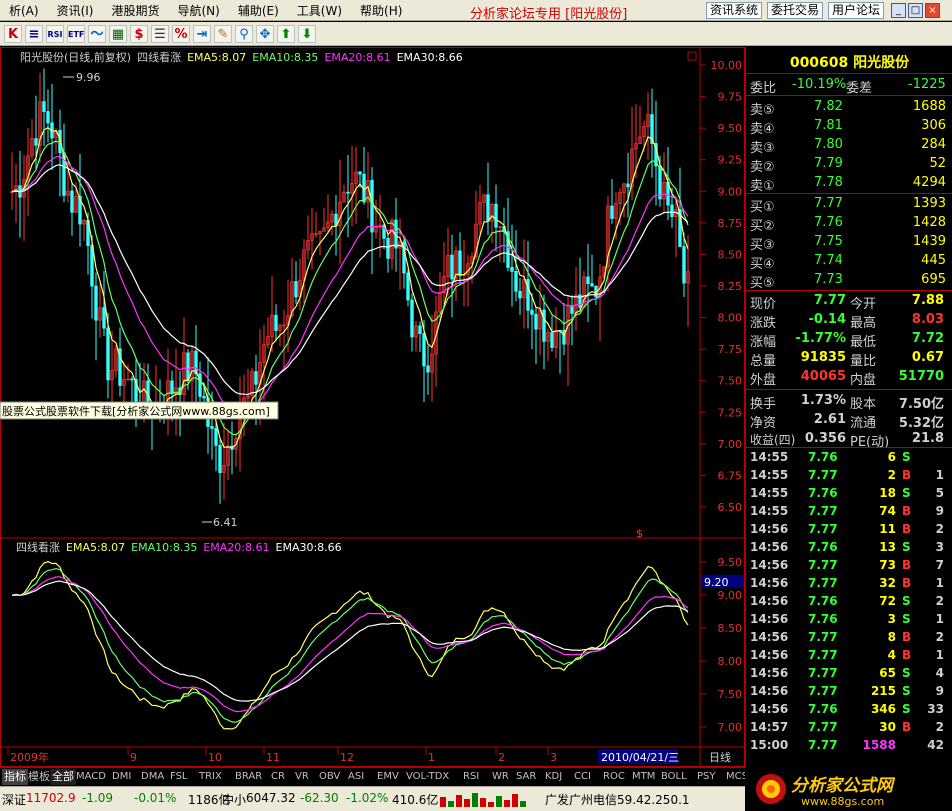  I want to click on tab-vol-tdx: VOL-TDX, so click(427, 777).